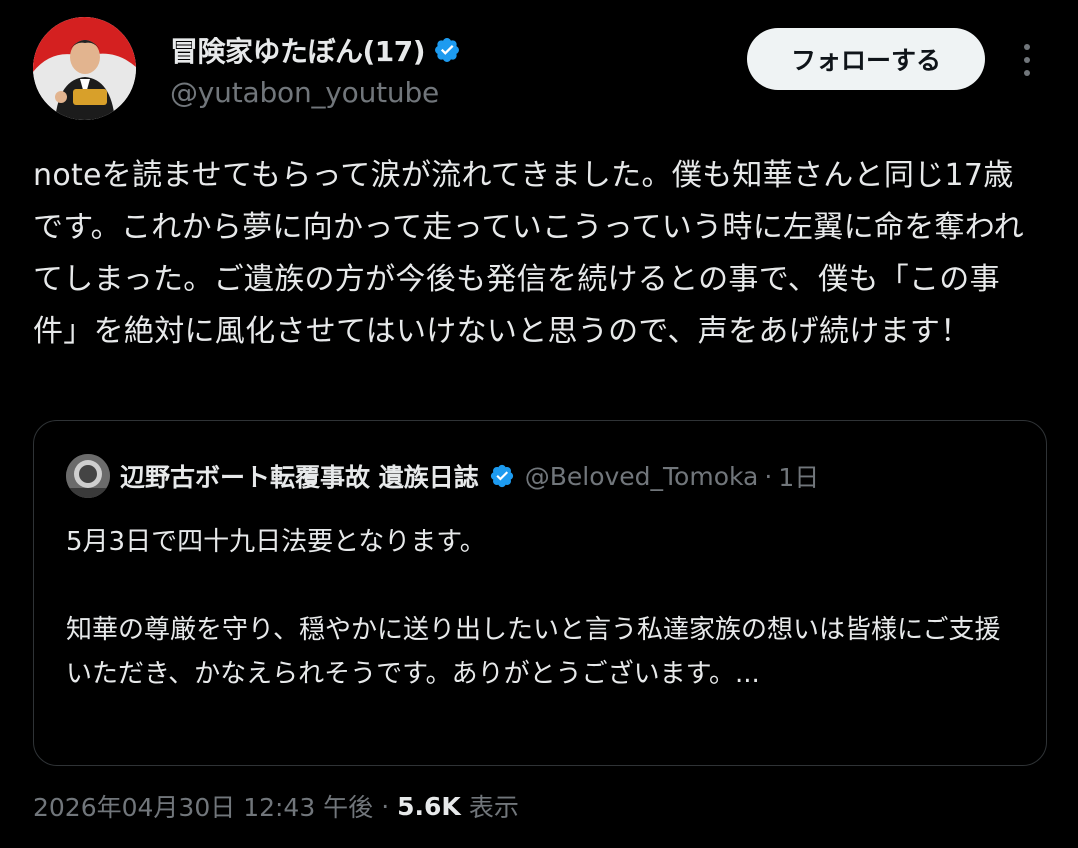 The image size is (1078, 848). Describe the element at coordinates (315, 92) in the screenshot. I see `author-handle: @yutabon_youtube` at that location.